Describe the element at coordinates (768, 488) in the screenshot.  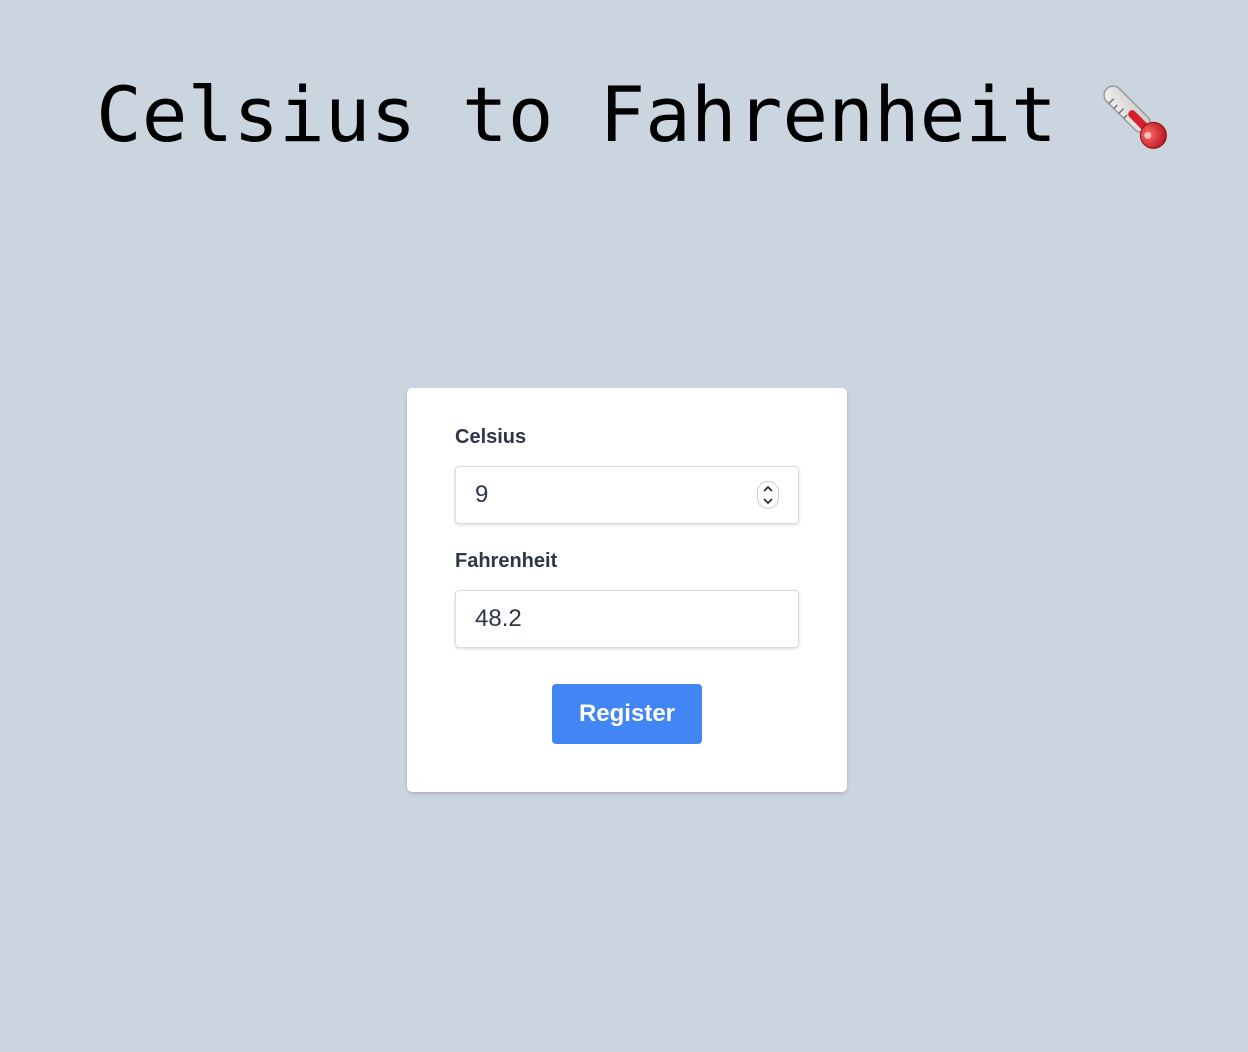
I see `chevron-up-icon` at that location.